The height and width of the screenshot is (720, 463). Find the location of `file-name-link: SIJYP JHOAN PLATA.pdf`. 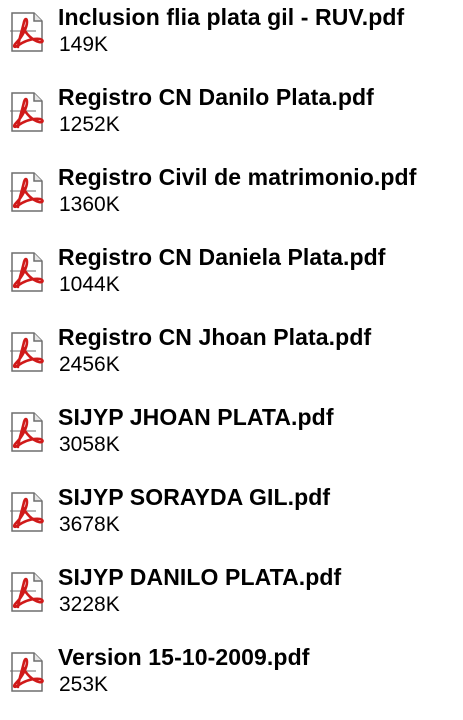

file-name-link: SIJYP JHOAN PLATA.pdf is located at coordinates (196, 417).